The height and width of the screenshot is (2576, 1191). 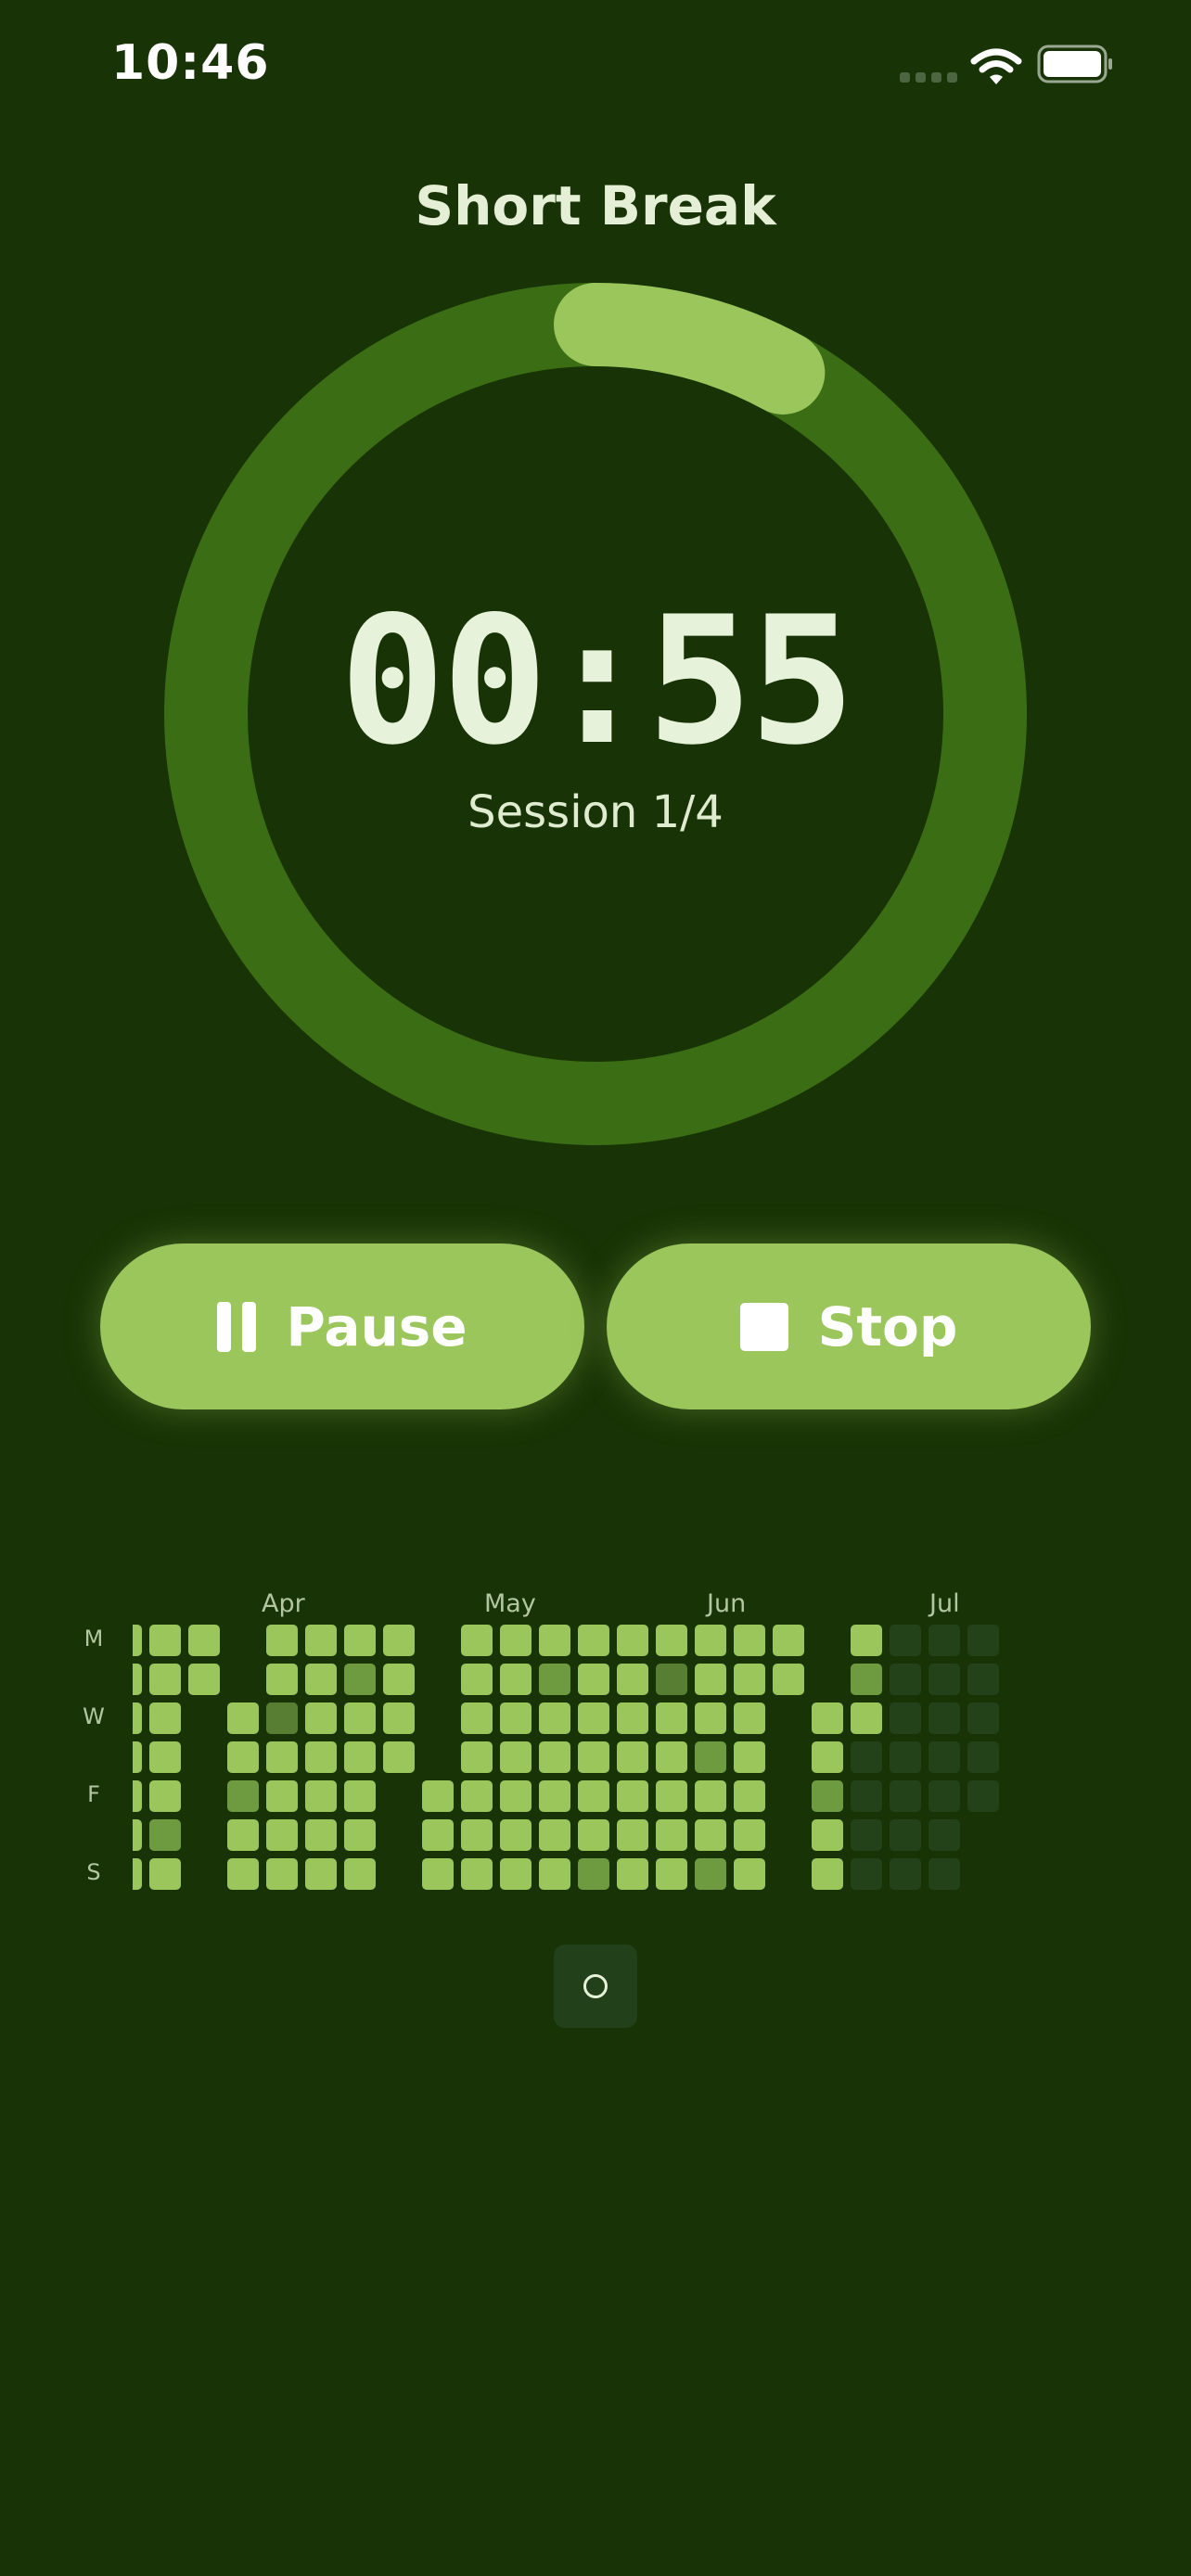 I want to click on day-label: S, so click(x=93, y=1872).